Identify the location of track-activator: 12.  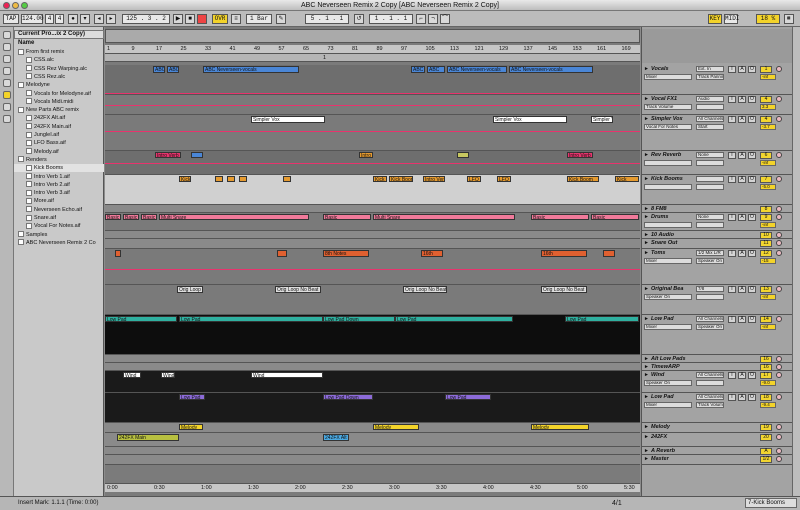
(766, 253).